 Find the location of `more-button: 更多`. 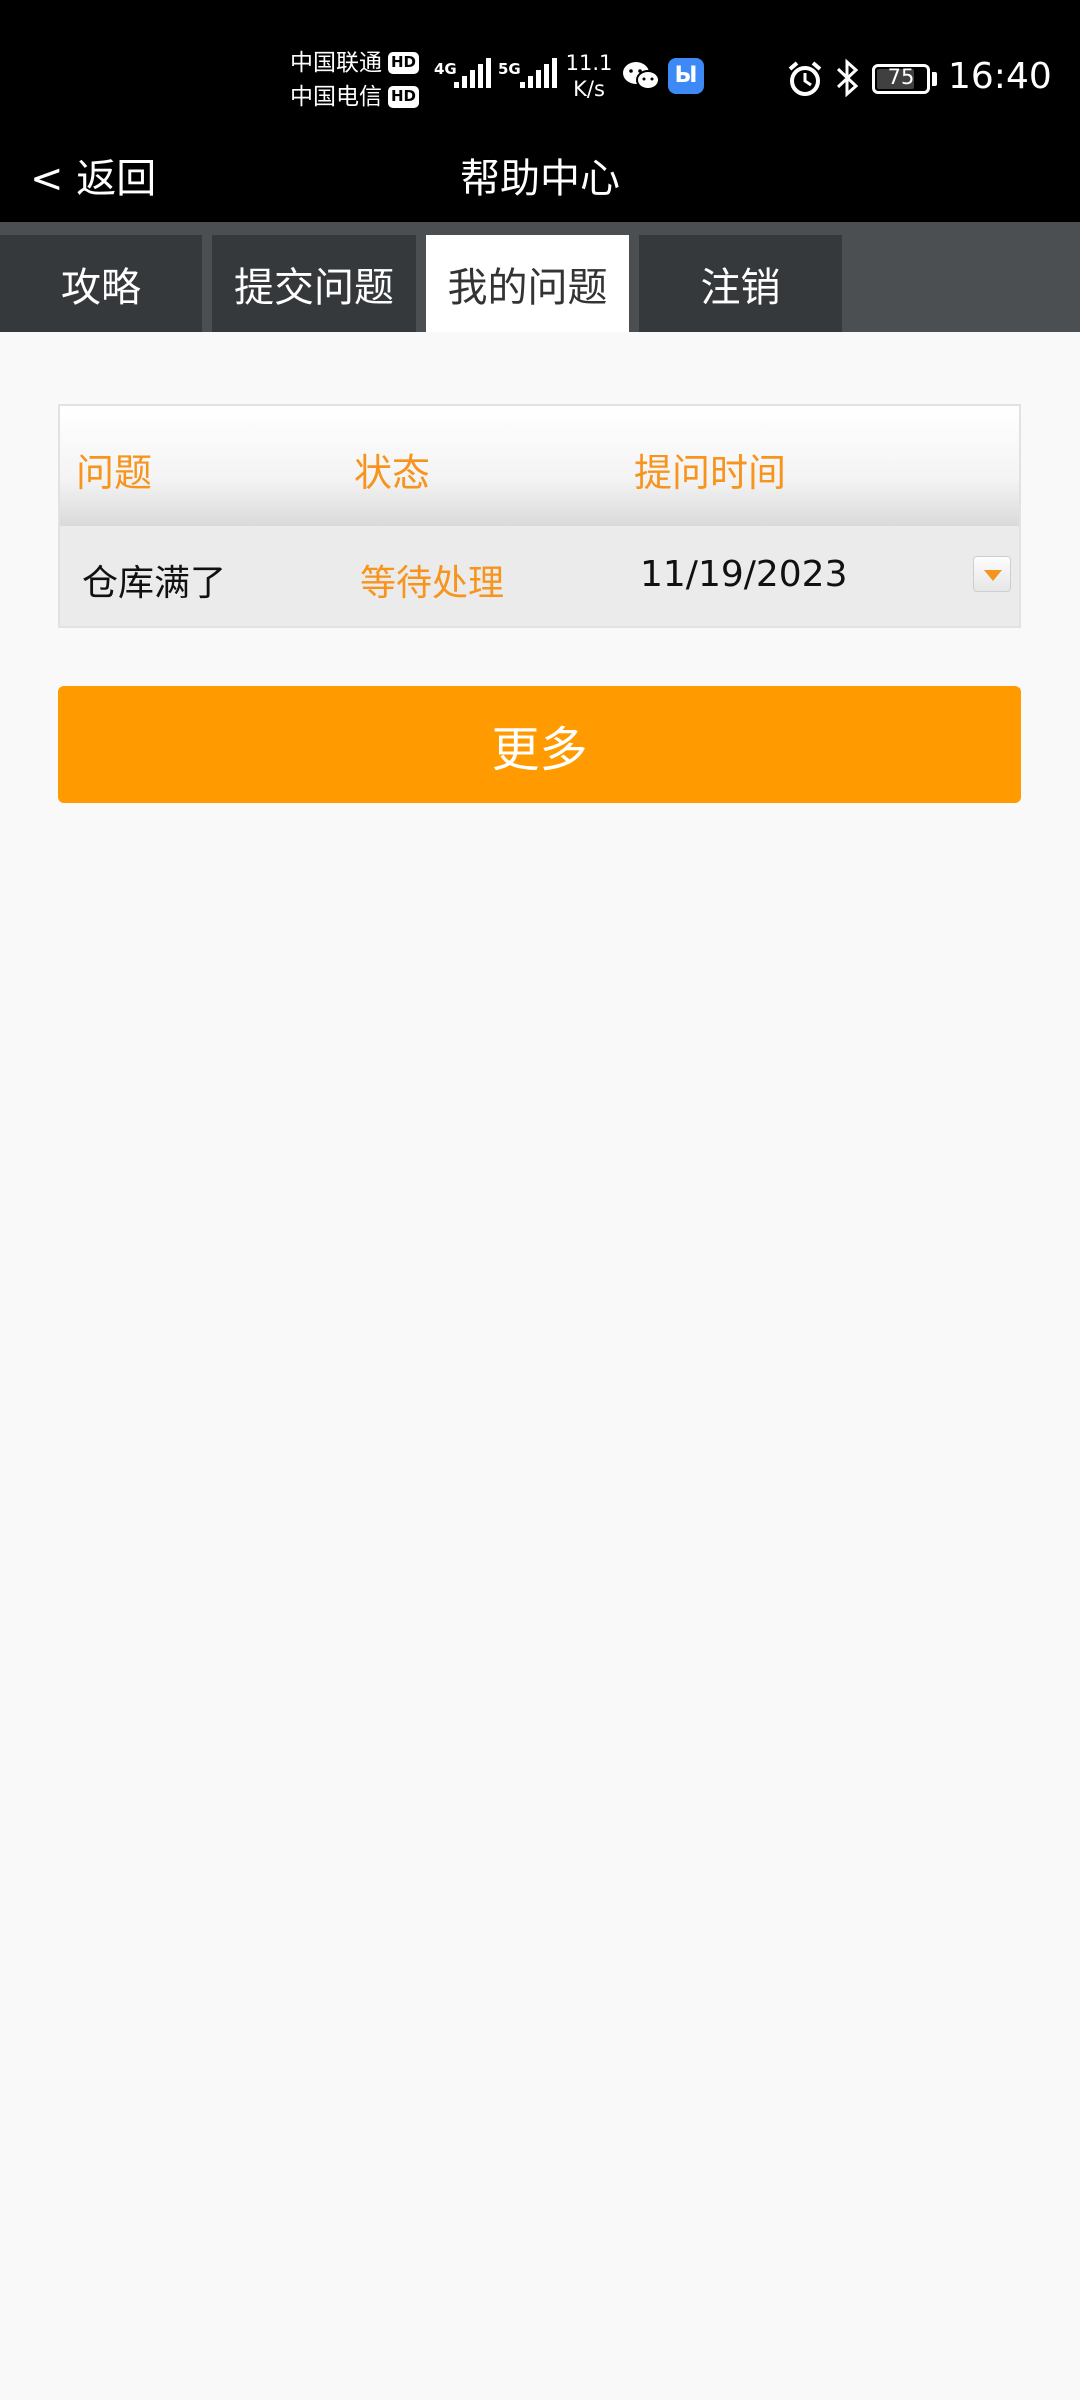

more-button: 更多 is located at coordinates (539, 744).